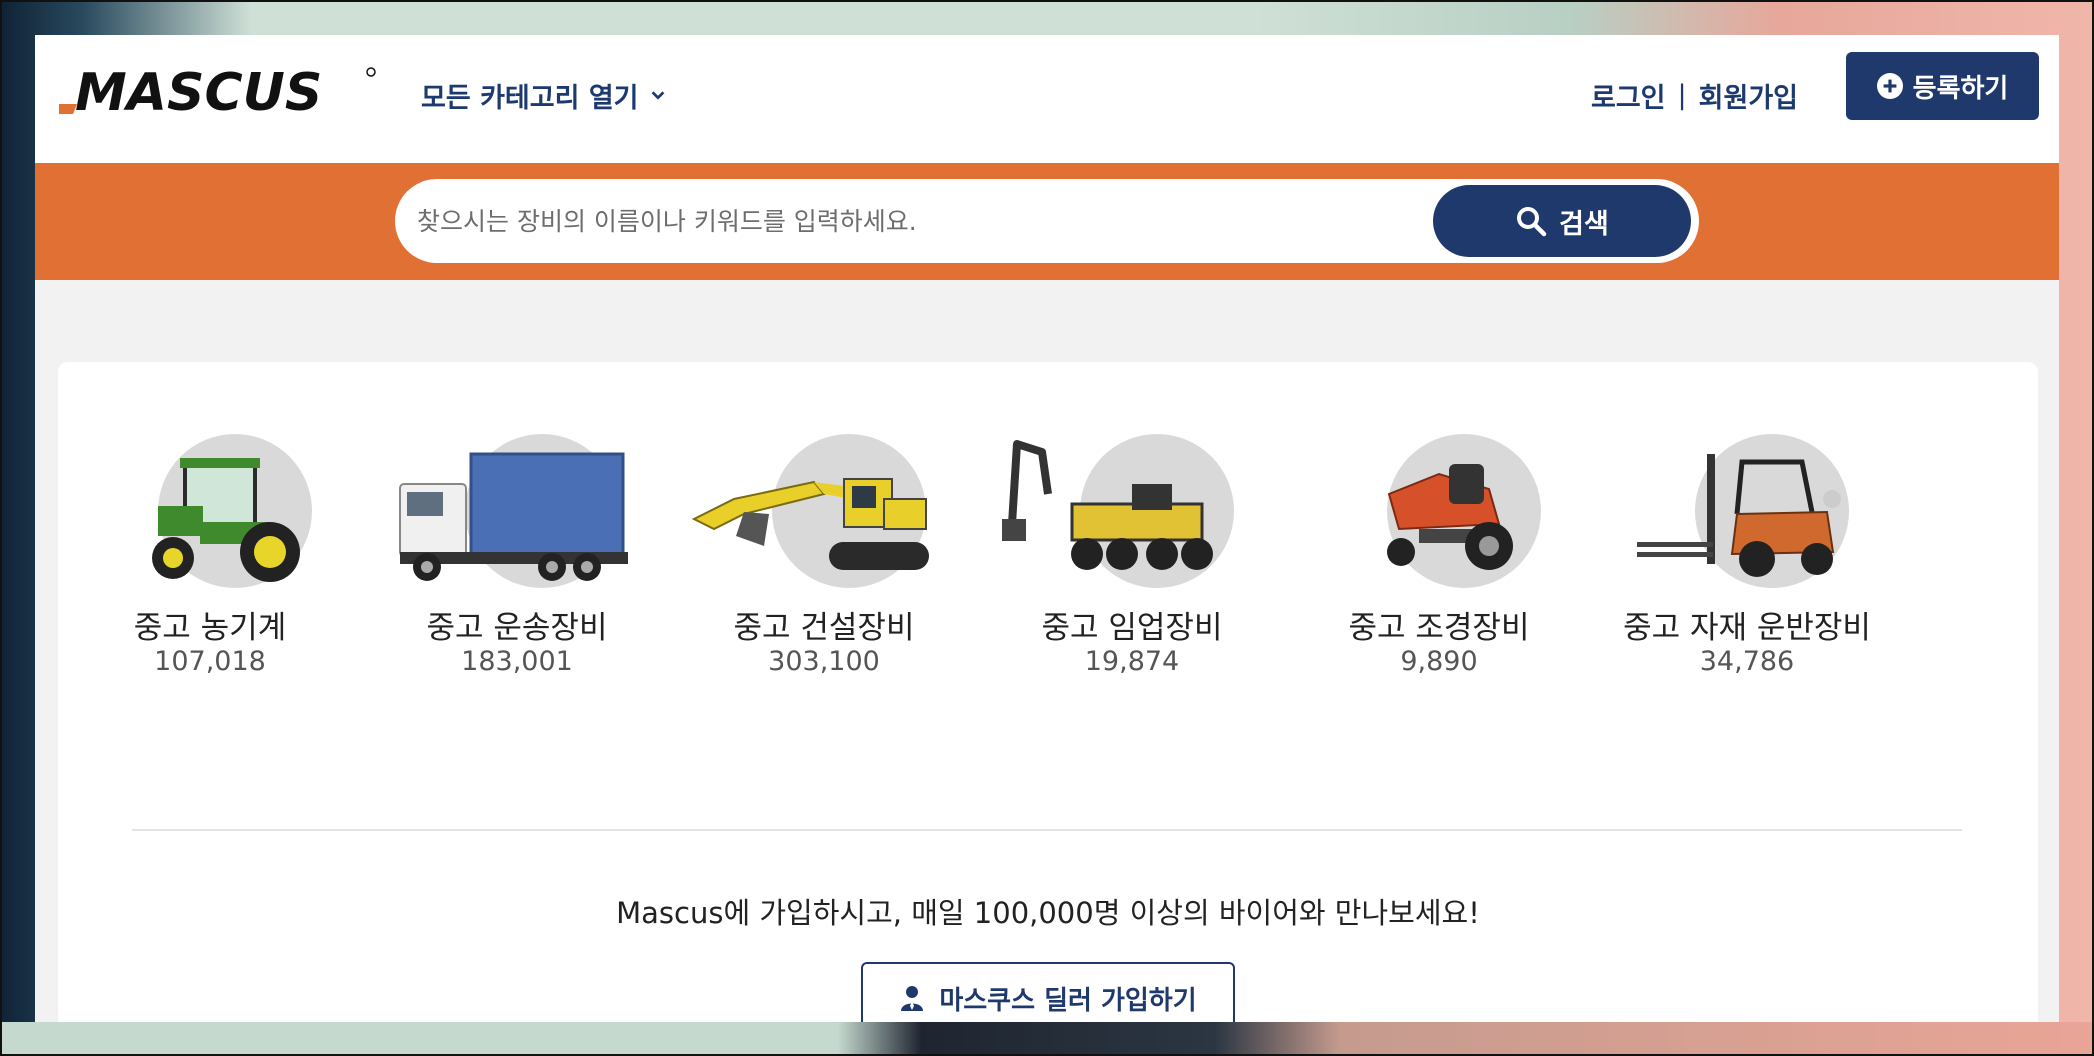  What do you see at coordinates (1889, 86) in the screenshot?
I see `plus-circle-icon` at bounding box center [1889, 86].